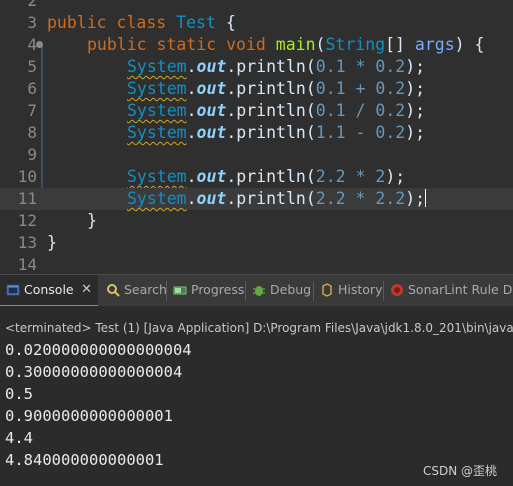 Image resolution: width=513 pixels, height=486 pixels. I want to click on view-tab-bar: Console ✕ Search Progress Debug History, so click(256, 291).